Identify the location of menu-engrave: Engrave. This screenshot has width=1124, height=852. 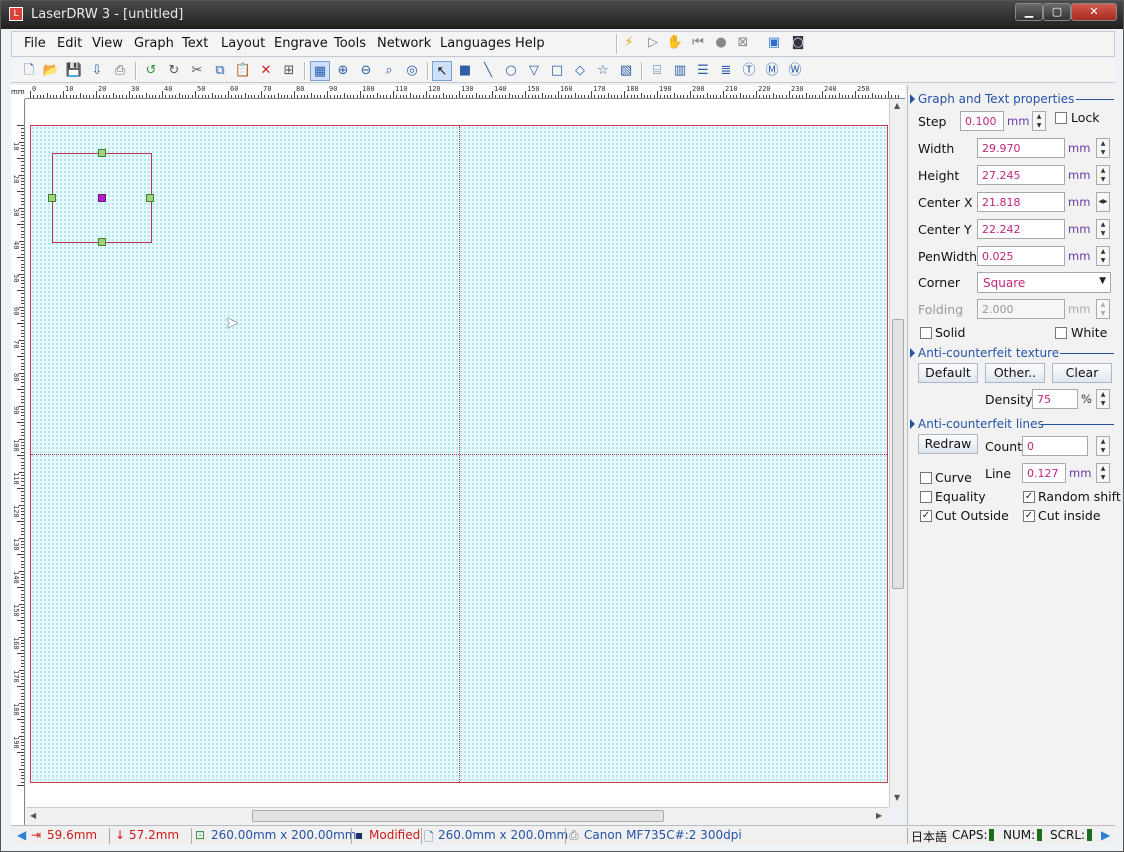
(301, 43).